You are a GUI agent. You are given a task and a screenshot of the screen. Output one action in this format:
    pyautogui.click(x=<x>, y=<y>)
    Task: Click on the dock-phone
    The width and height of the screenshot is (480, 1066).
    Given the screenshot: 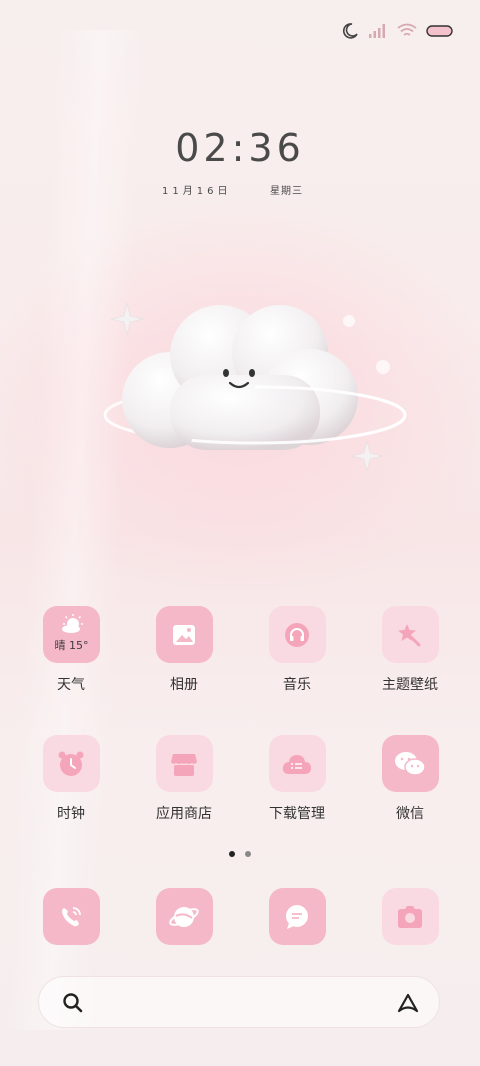 What is the action you would take?
    pyautogui.click(x=71, y=916)
    